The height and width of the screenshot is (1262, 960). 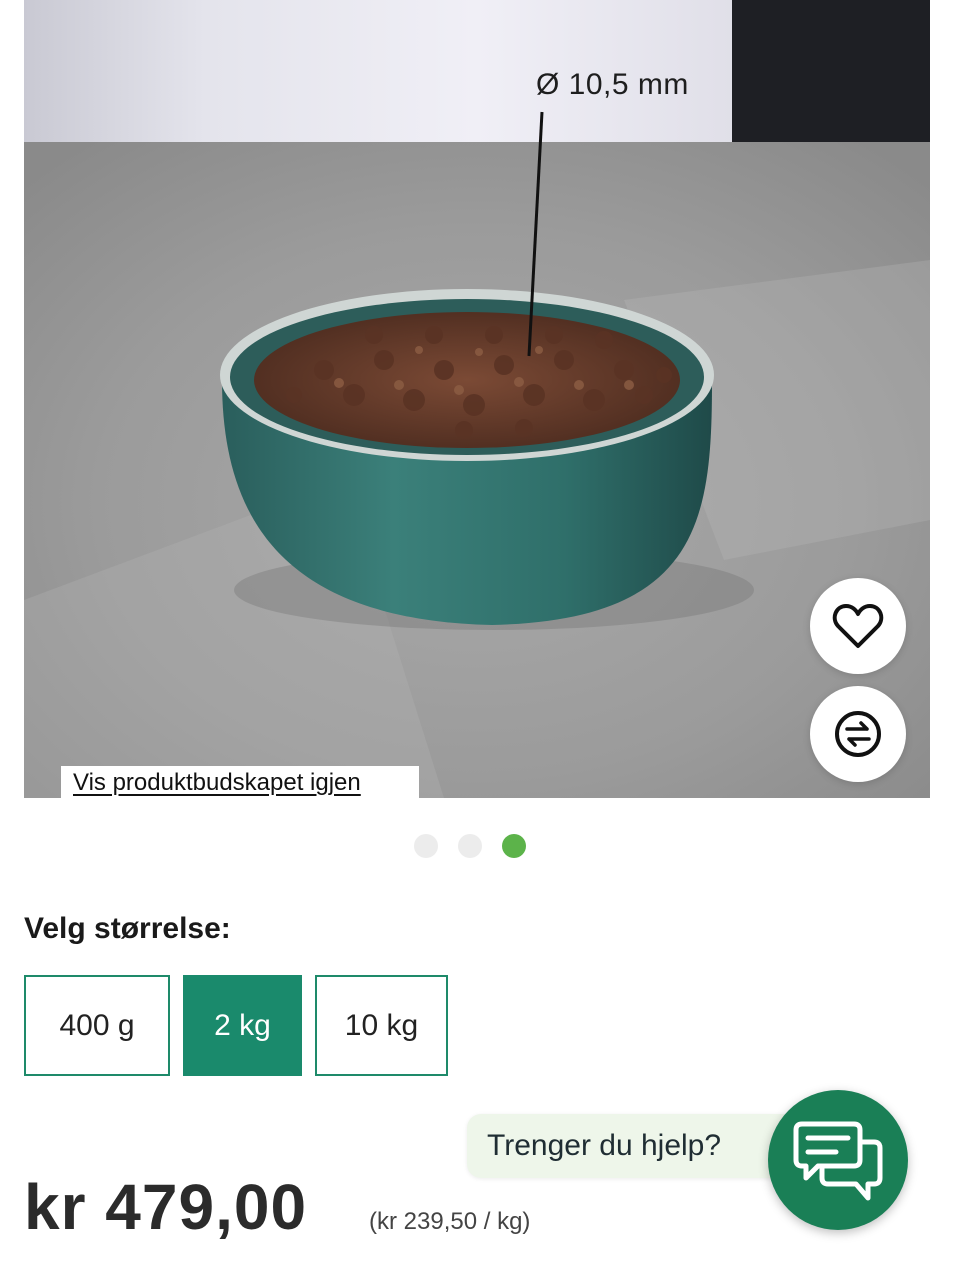 I want to click on size-option-10kg: 10 kg, so click(x=381, y=1025).